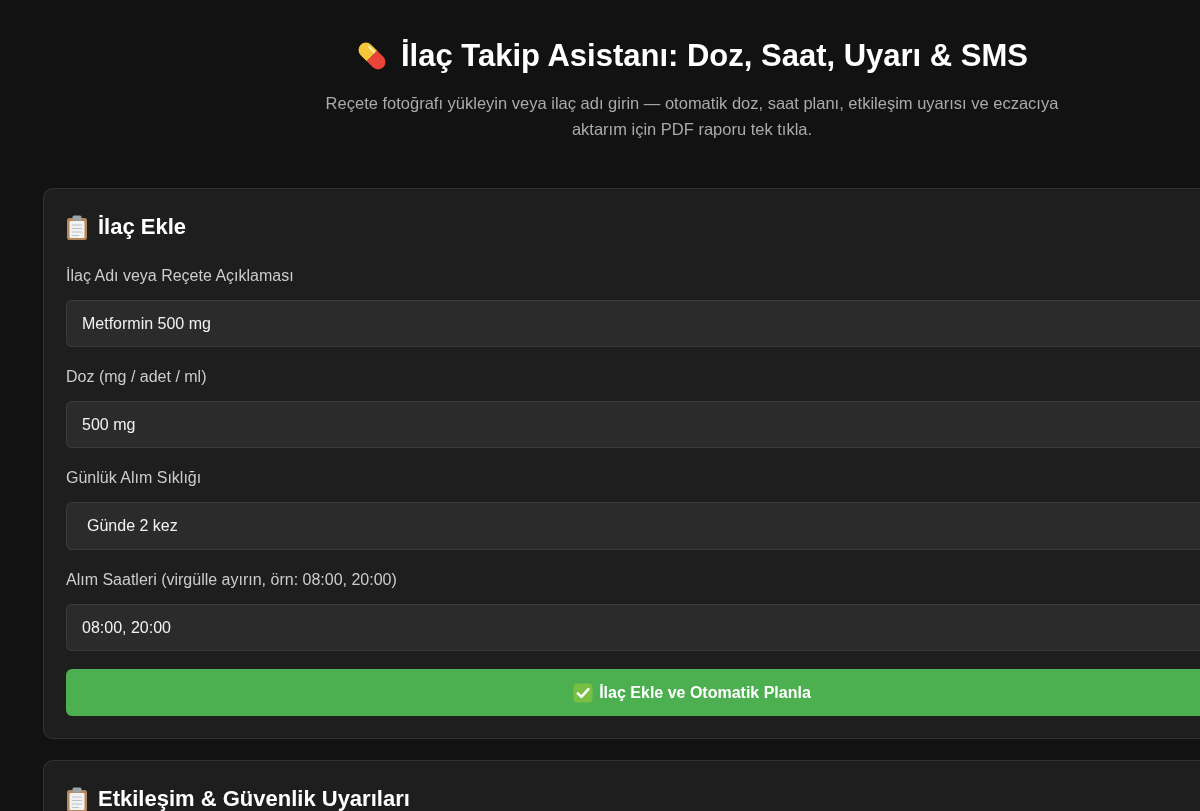 Image resolution: width=1200 pixels, height=811 pixels. What do you see at coordinates (633, 424) in the screenshot?
I see `input-field: 500 mg` at bounding box center [633, 424].